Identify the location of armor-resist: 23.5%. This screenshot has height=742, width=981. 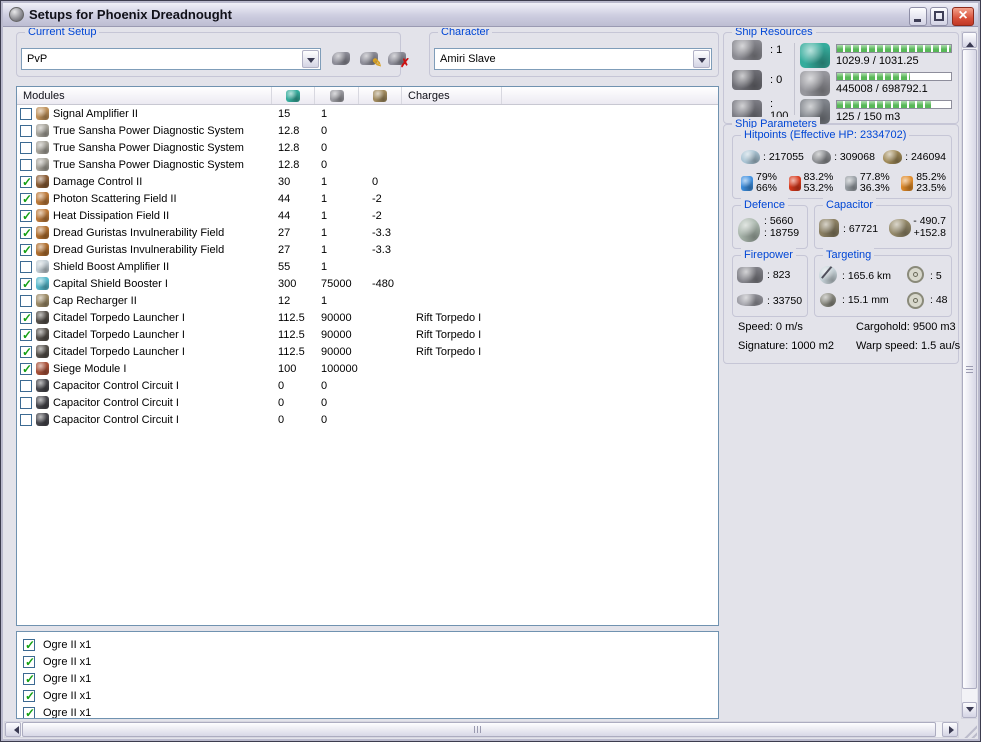
(931, 188).